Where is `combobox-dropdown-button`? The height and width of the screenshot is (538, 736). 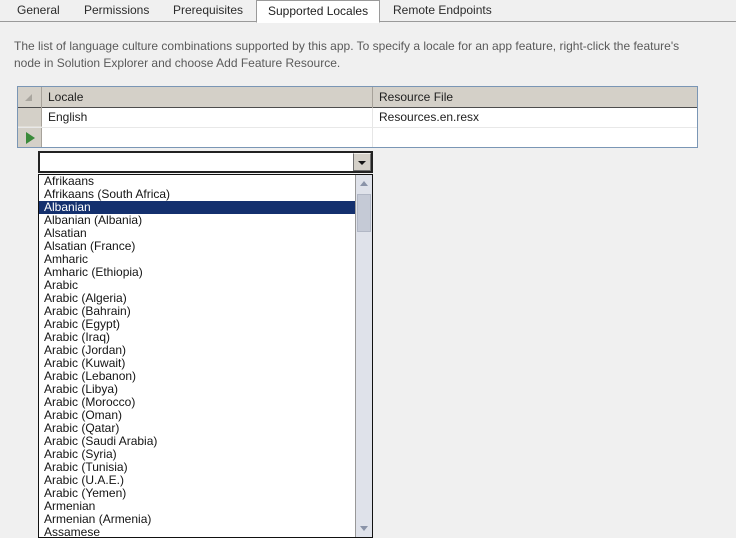 combobox-dropdown-button is located at coordinates (362, 162).